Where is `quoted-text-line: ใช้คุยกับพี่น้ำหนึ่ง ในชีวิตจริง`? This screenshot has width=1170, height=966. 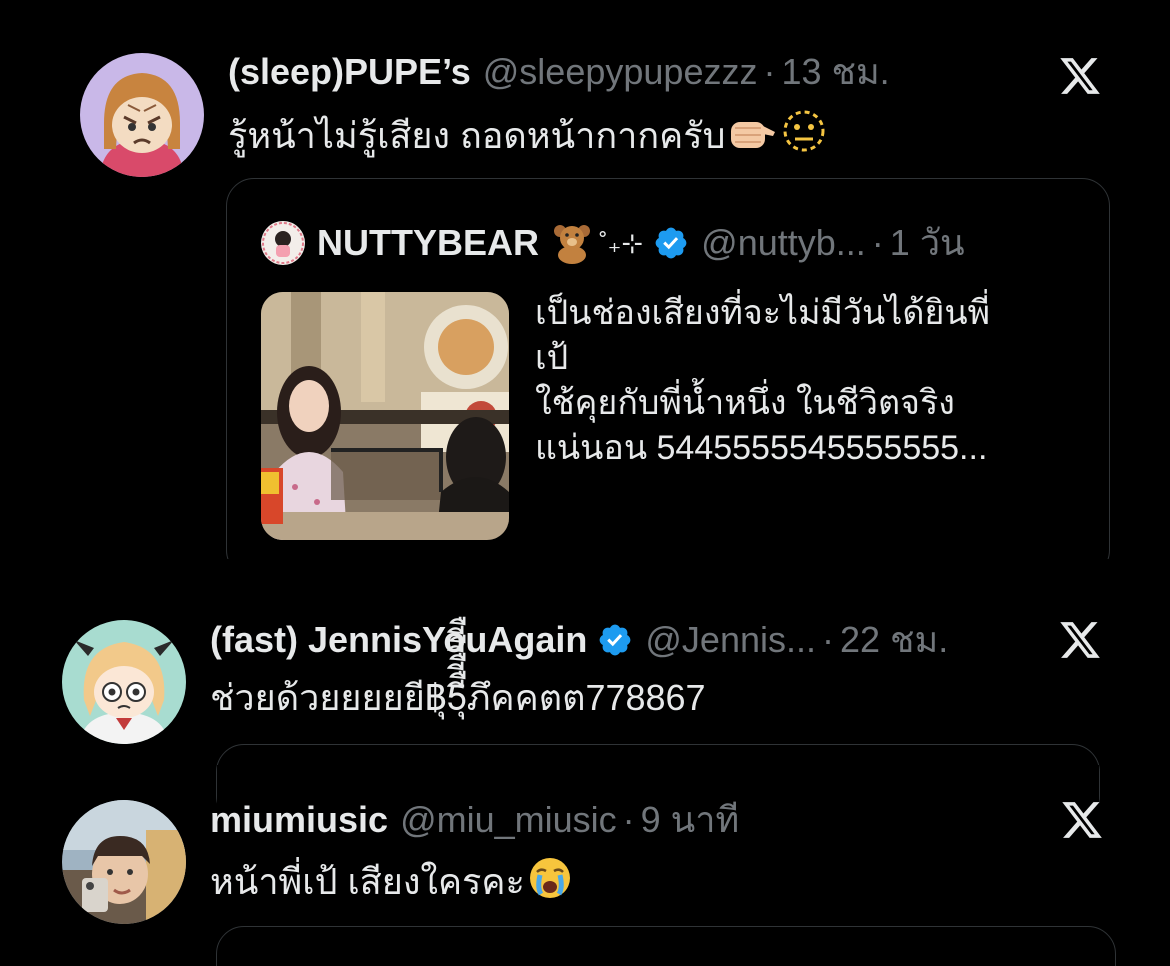
quoted-text-line: ใช้คุยกับพี่น้ำหนึ่ง ในชีวิตจริง is located at coordinates (745, 403).